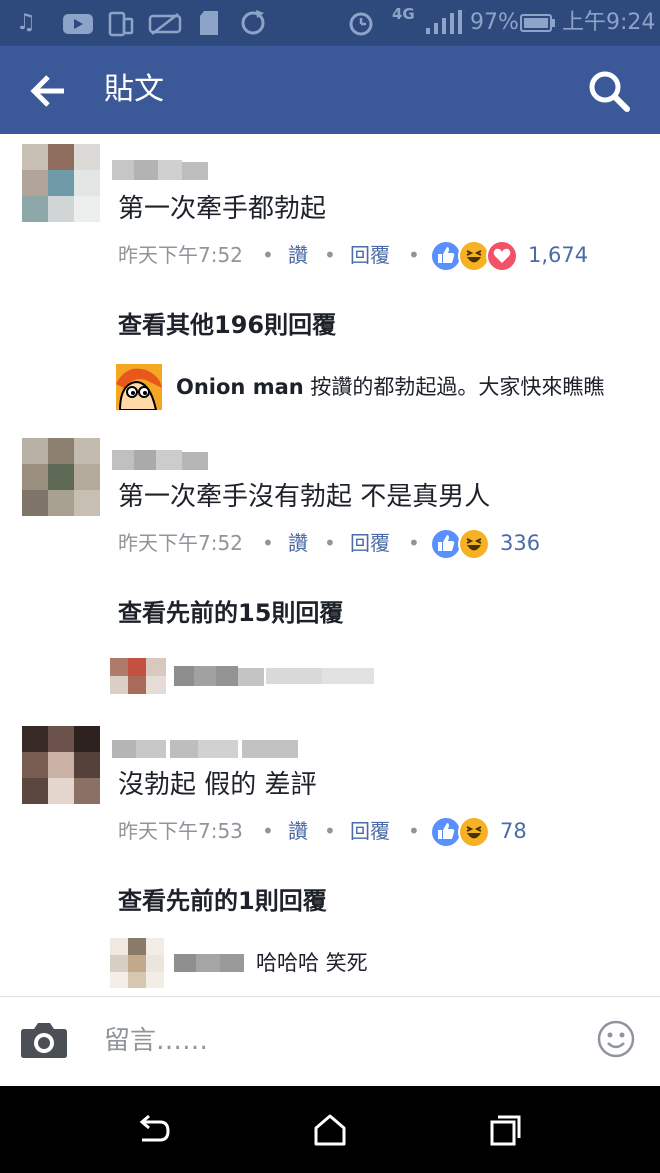  What do you see at coordinates (312, 963) in the screenshot?
I see `reply-text: 哈哈哈 笑死` at bounding box center [312, 963].